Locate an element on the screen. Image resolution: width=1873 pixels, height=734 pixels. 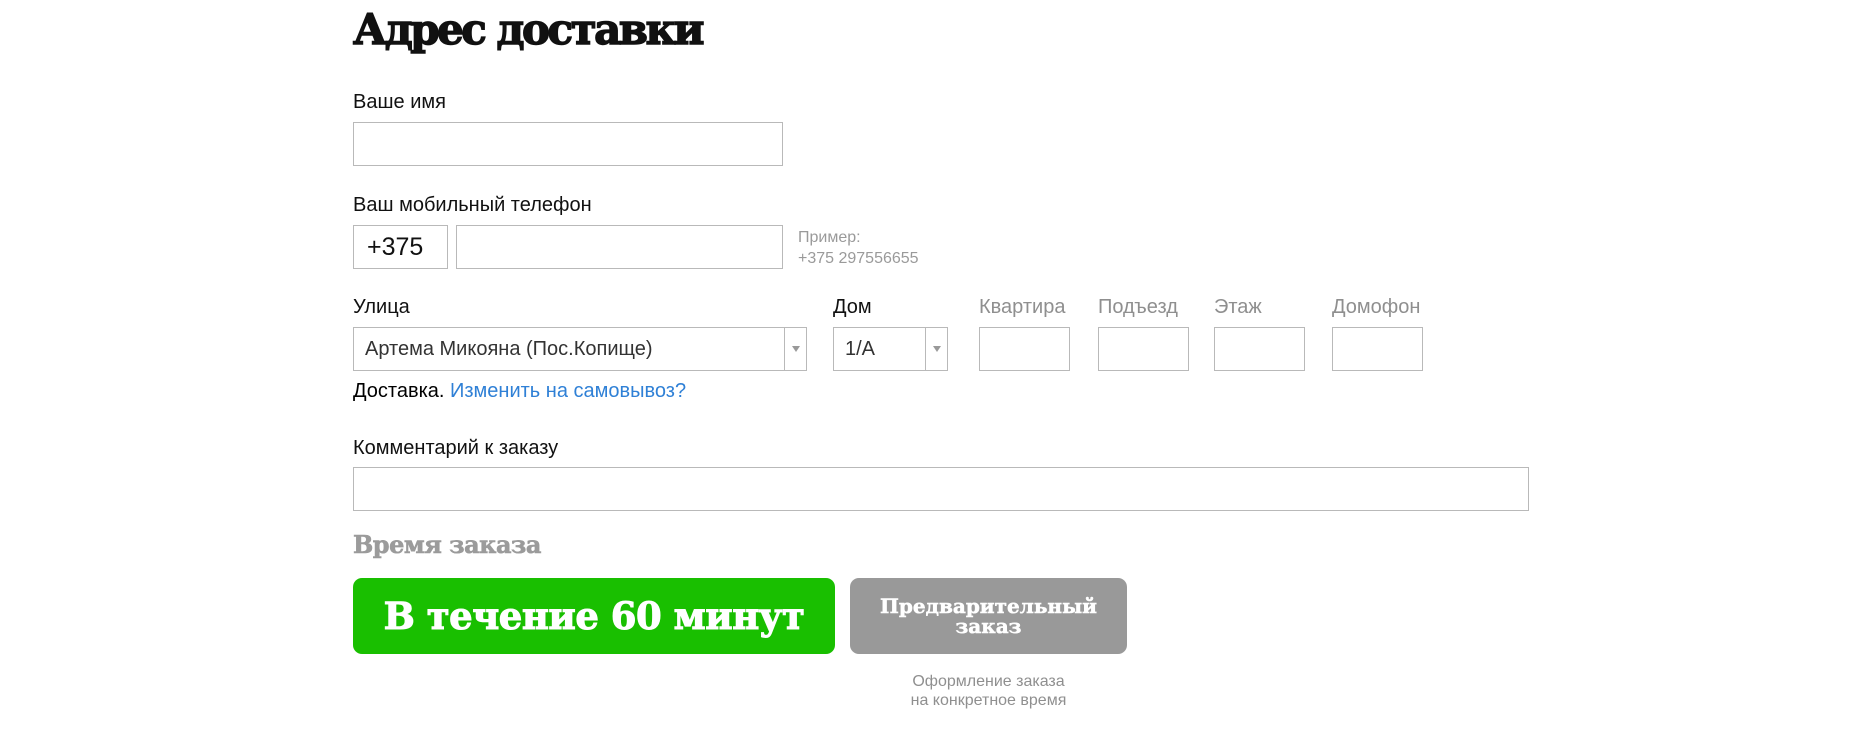
phone-label: Ваш мобильный телефон is located at coordinates (472, 205).